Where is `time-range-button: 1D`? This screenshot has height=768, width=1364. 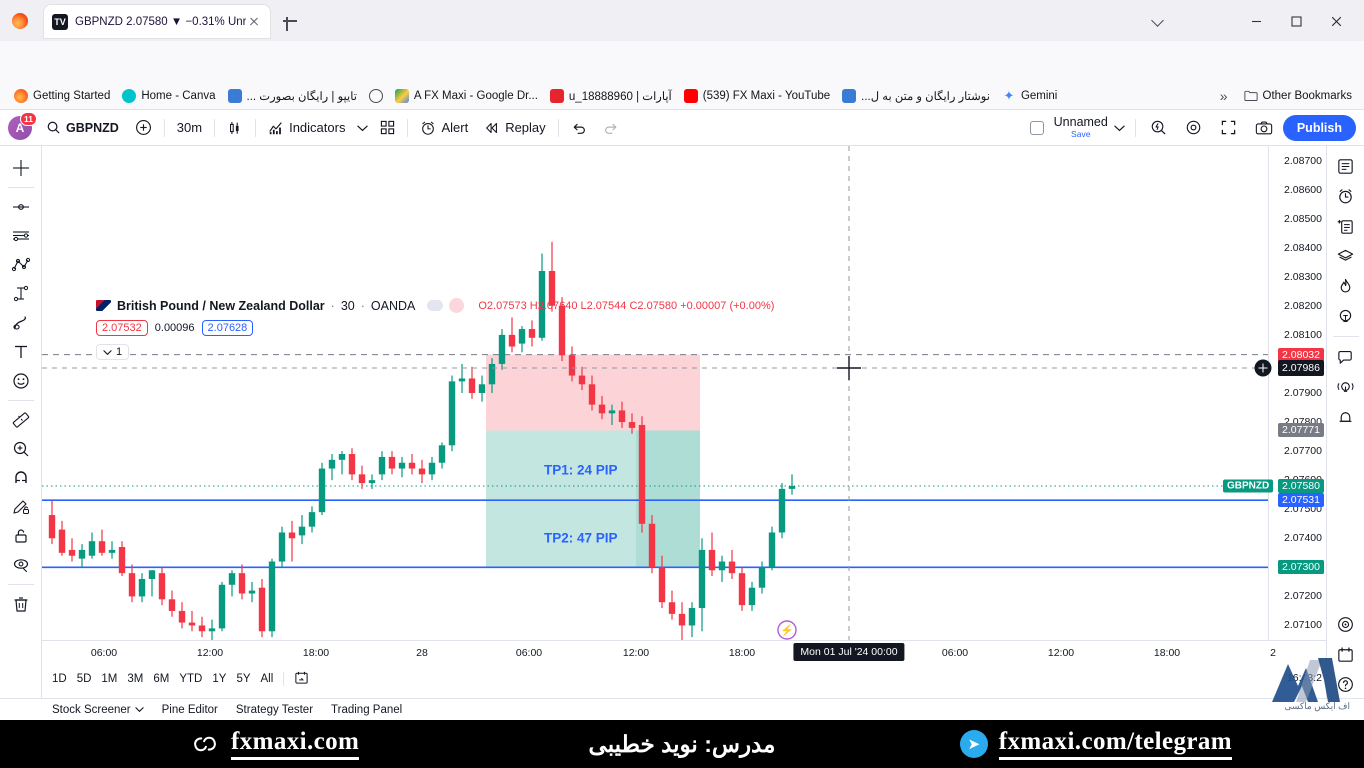
time-range-button: 1D is located at coordinates (59, 679).